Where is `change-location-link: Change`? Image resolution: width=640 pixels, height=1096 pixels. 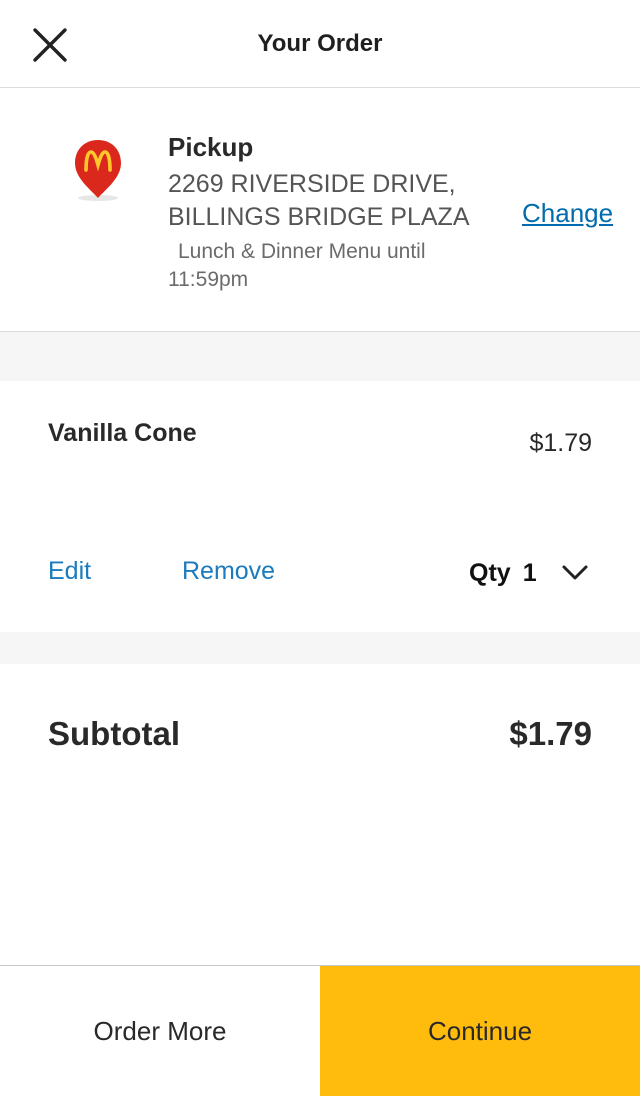
change-location-link: Change is located at coordinates (567, 213).